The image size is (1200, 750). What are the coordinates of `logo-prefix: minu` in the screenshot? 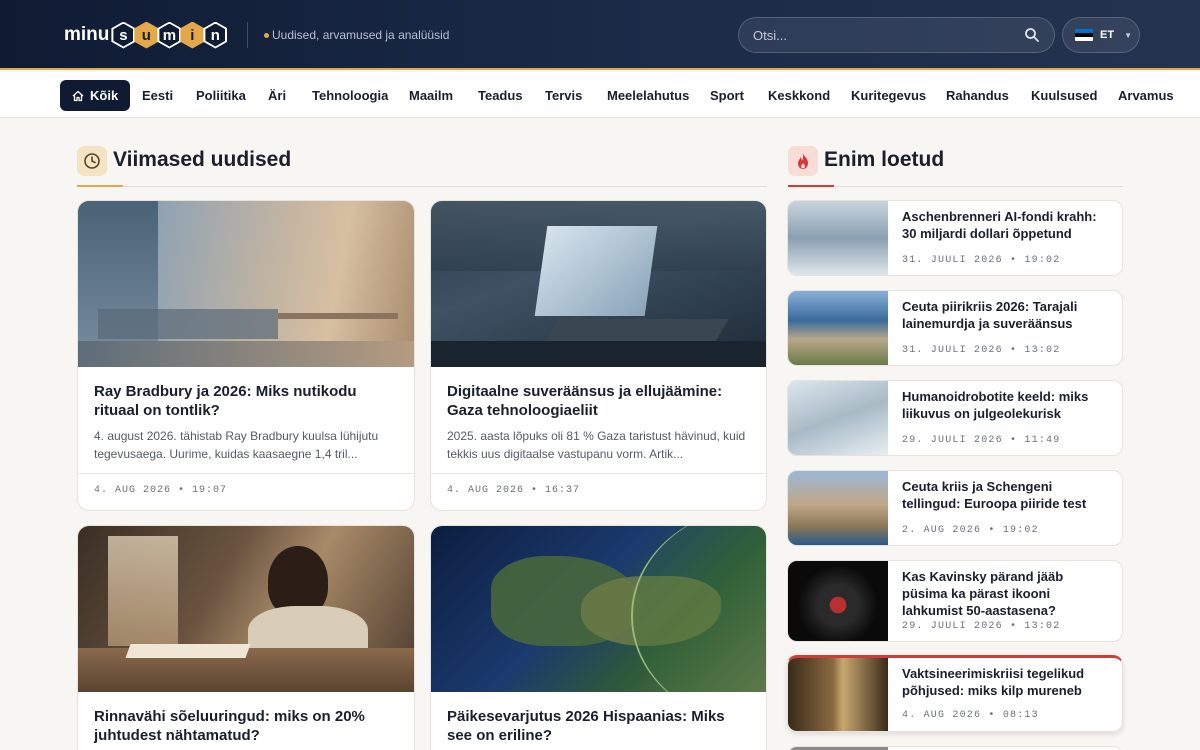 It's located at (87, 34).